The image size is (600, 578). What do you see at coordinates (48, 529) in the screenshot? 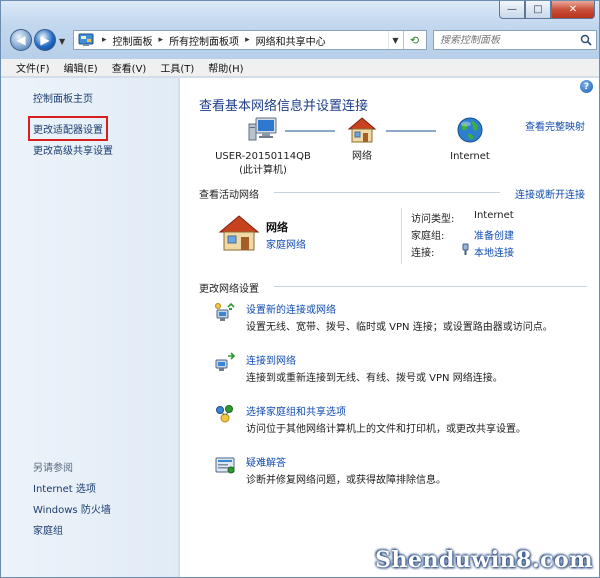
I see `sidebar-homegroup: 家庭组` at bounding box center [48, 529].